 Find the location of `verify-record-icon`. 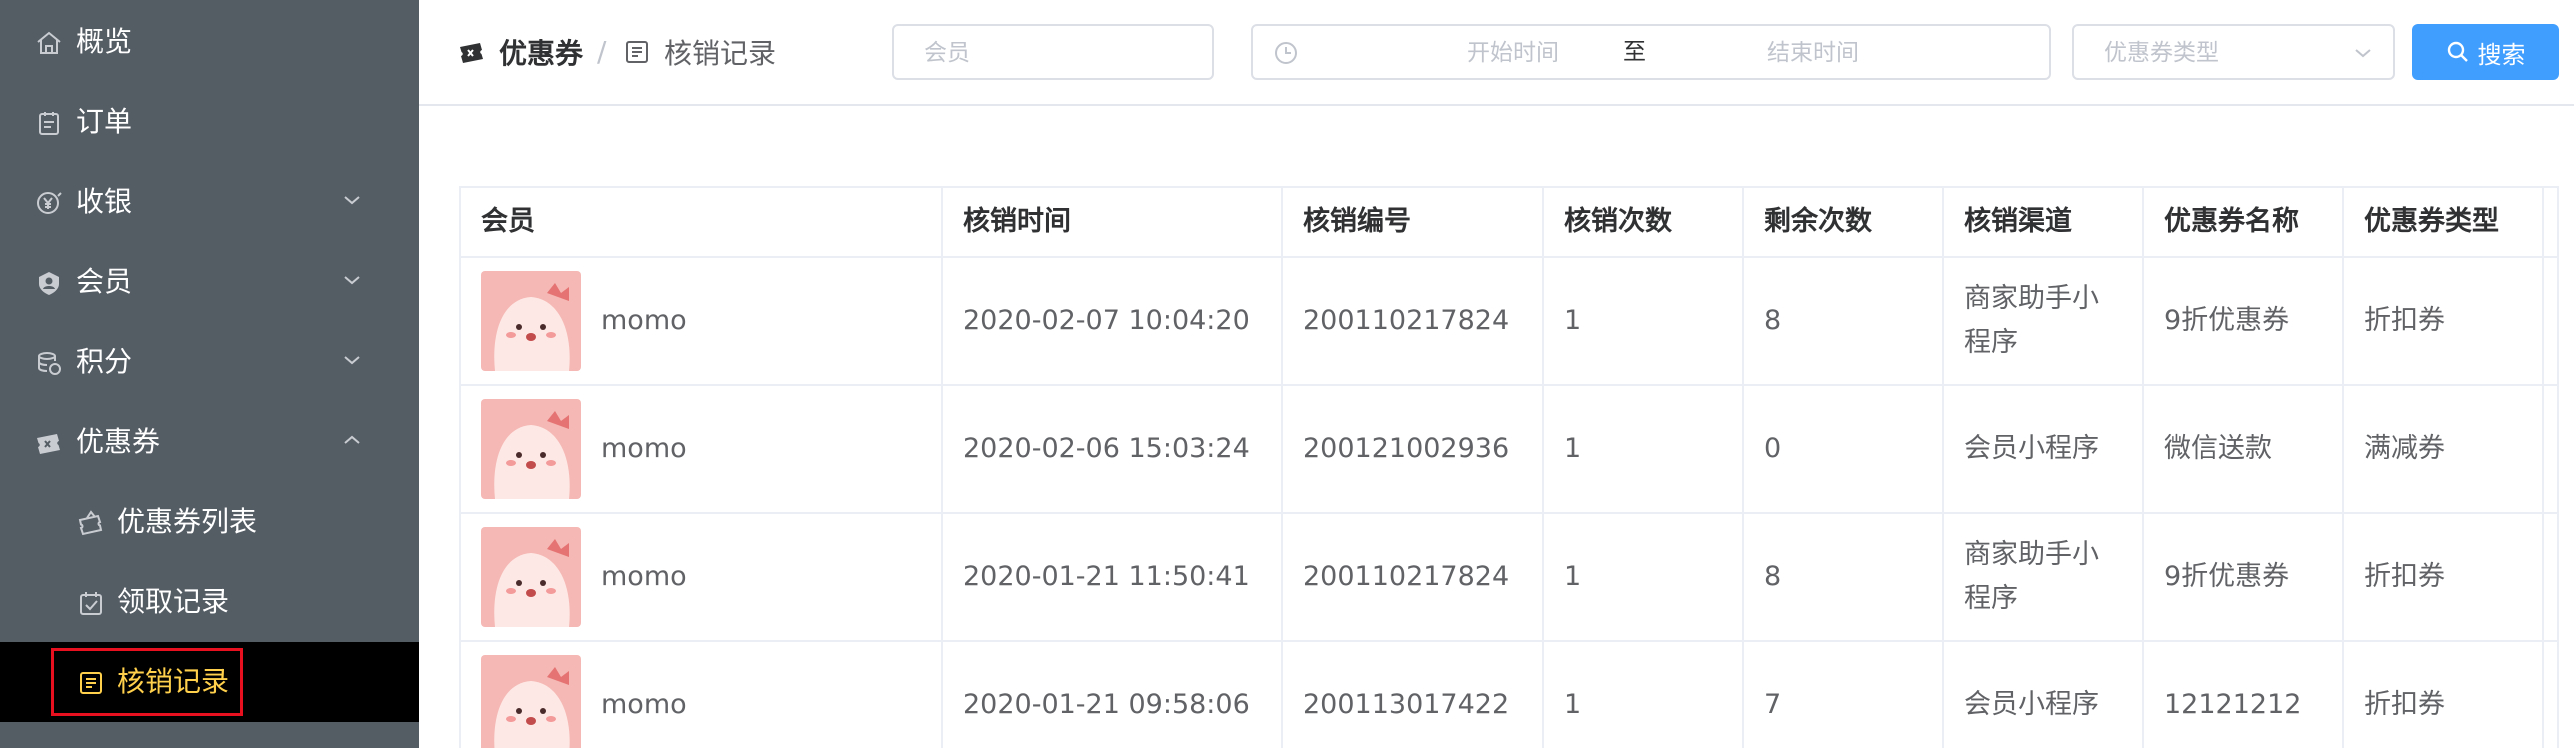

verify-record-icon is located at coordinates (637, 52).